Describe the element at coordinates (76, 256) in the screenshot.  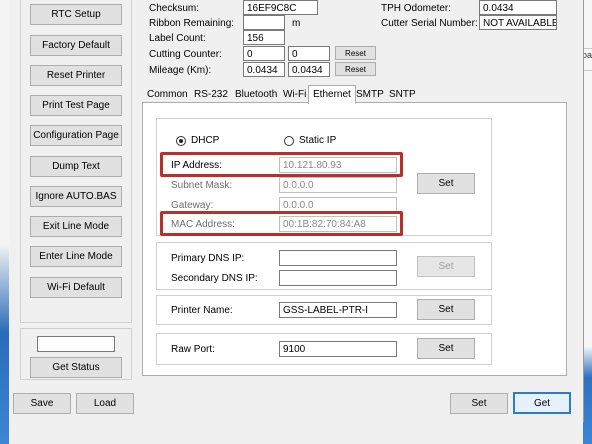
I see `enter-line-mode-button: Enter Line Mode` at that location.